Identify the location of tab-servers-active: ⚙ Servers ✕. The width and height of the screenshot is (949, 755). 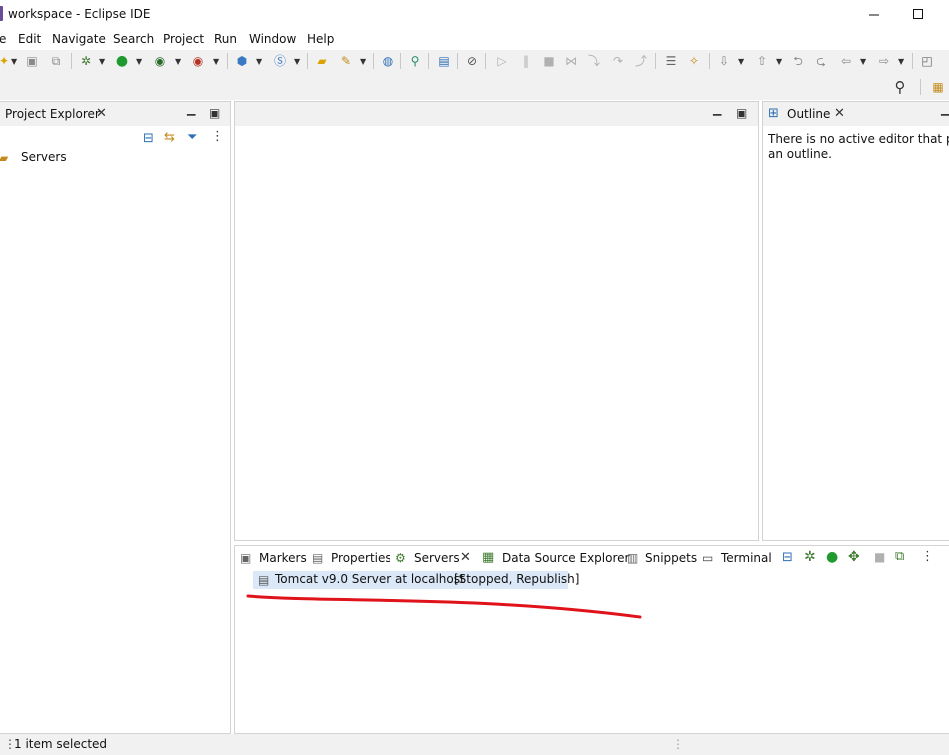
(434, 558).